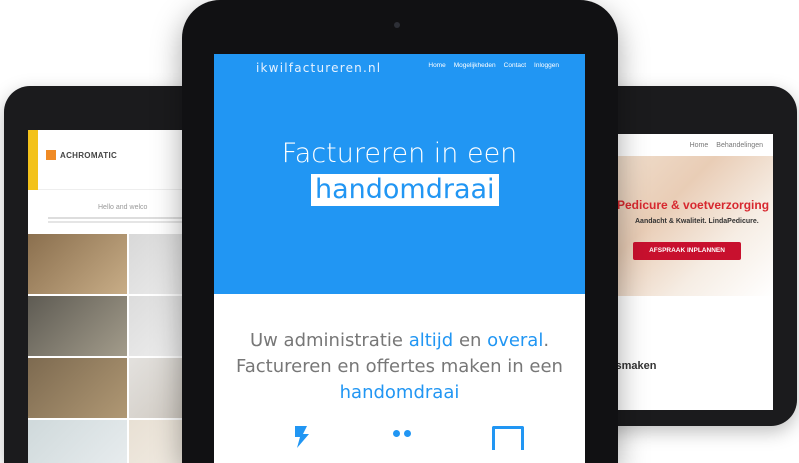 This screenshot has height=463, width=799. I want to click on tagline-text: en, so click(470, 340).